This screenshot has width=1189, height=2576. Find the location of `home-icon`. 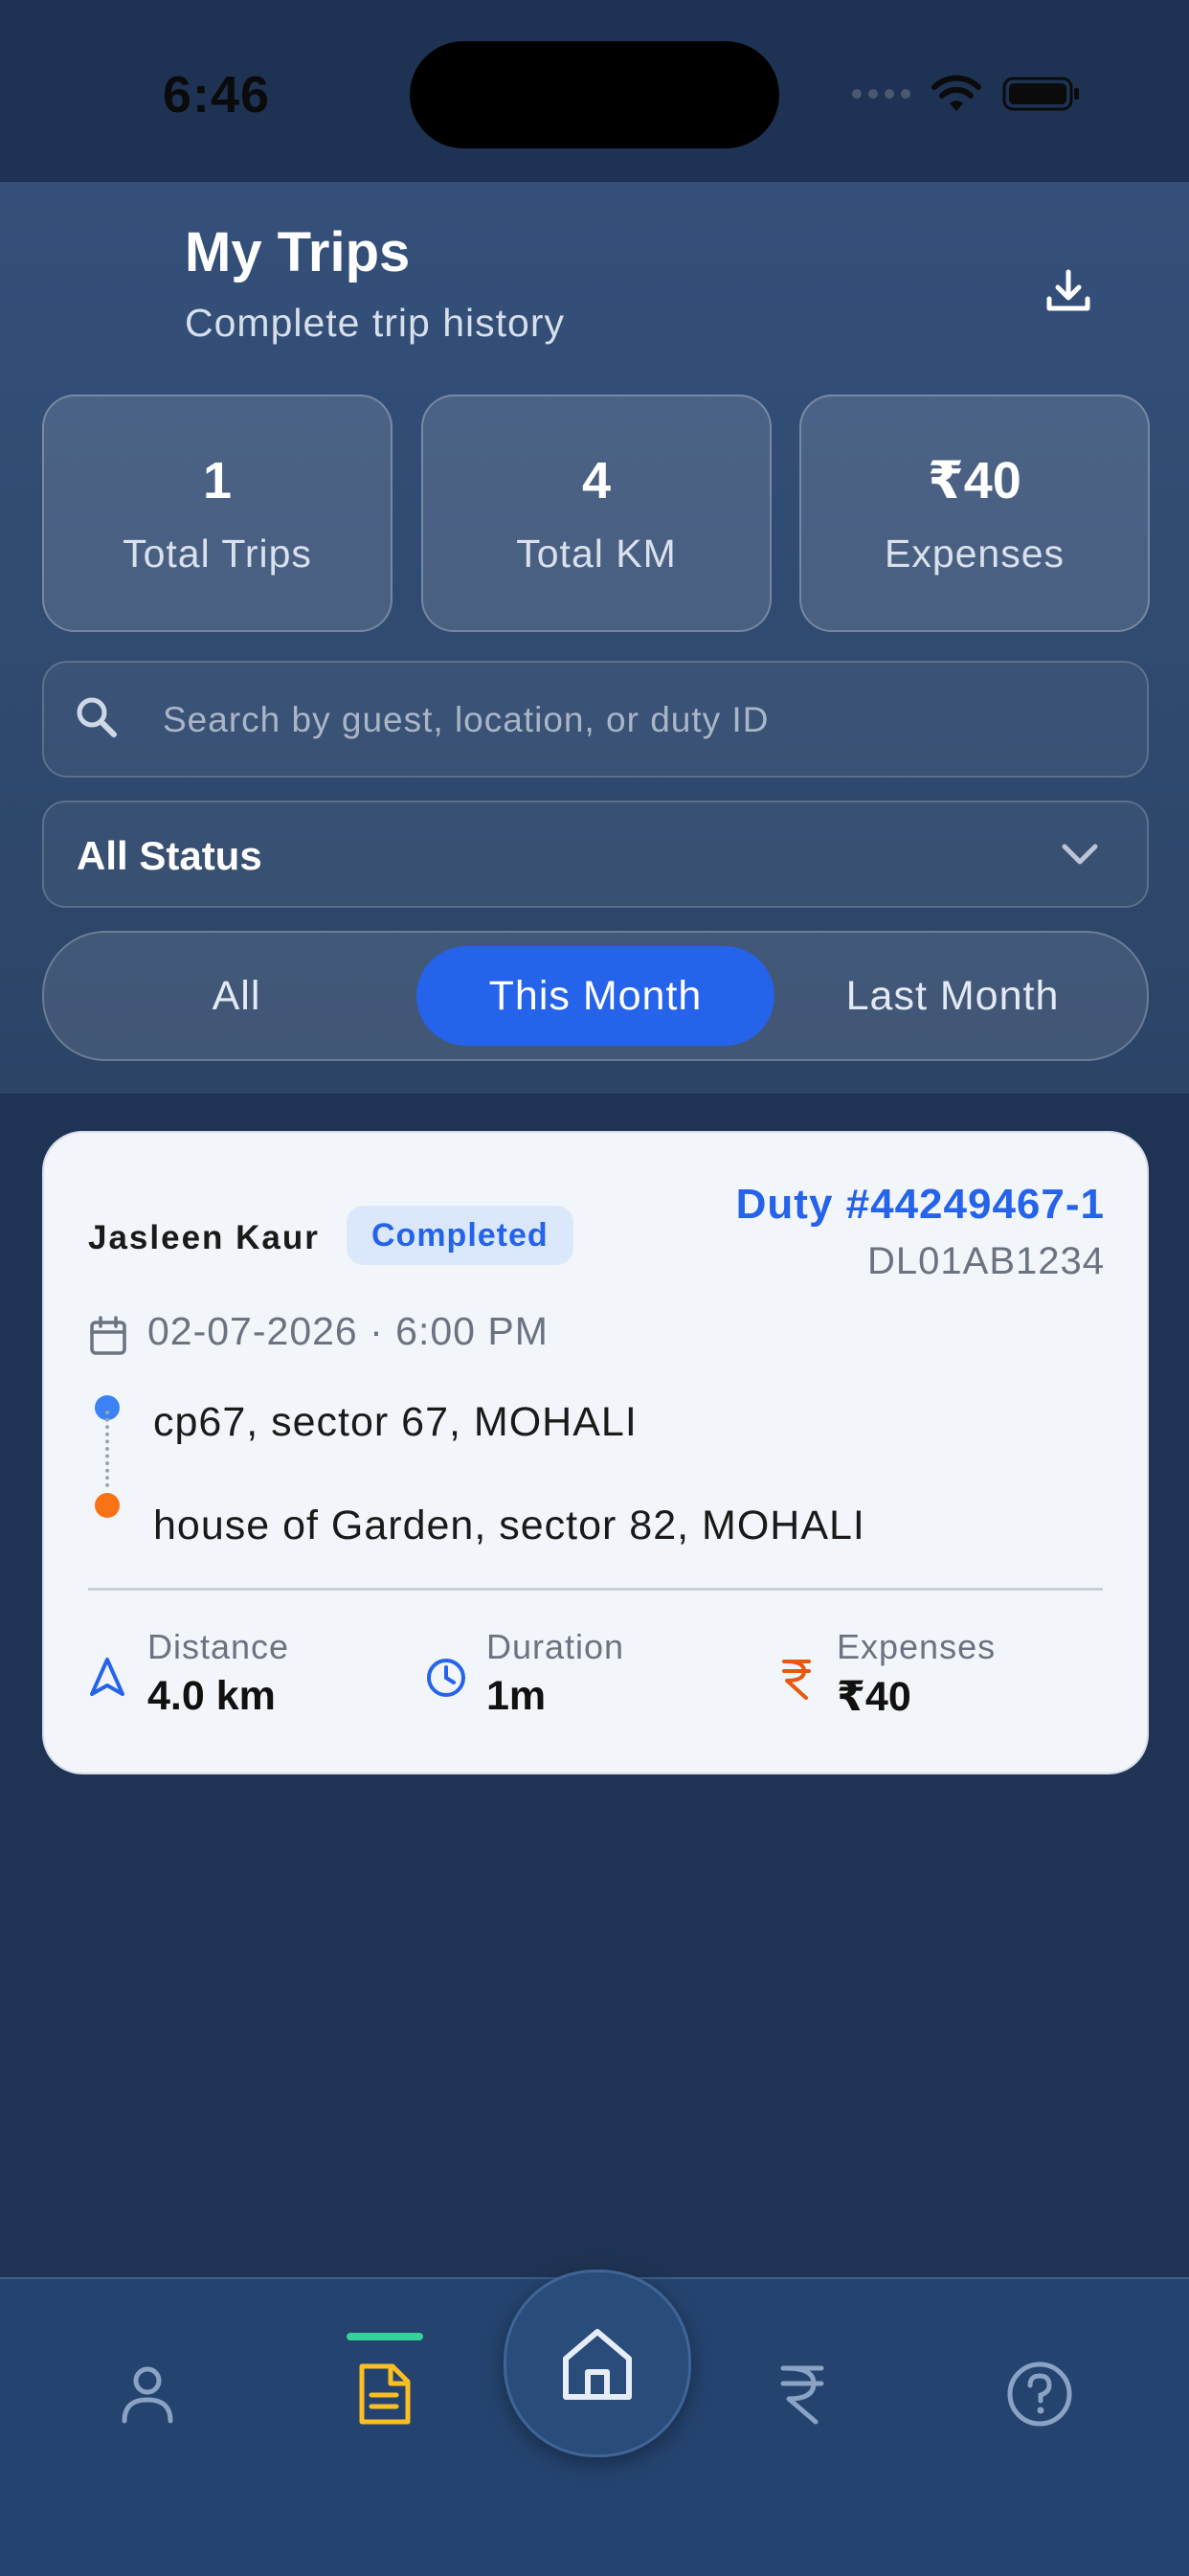

home-icon is located at coordinates (597, 2364).